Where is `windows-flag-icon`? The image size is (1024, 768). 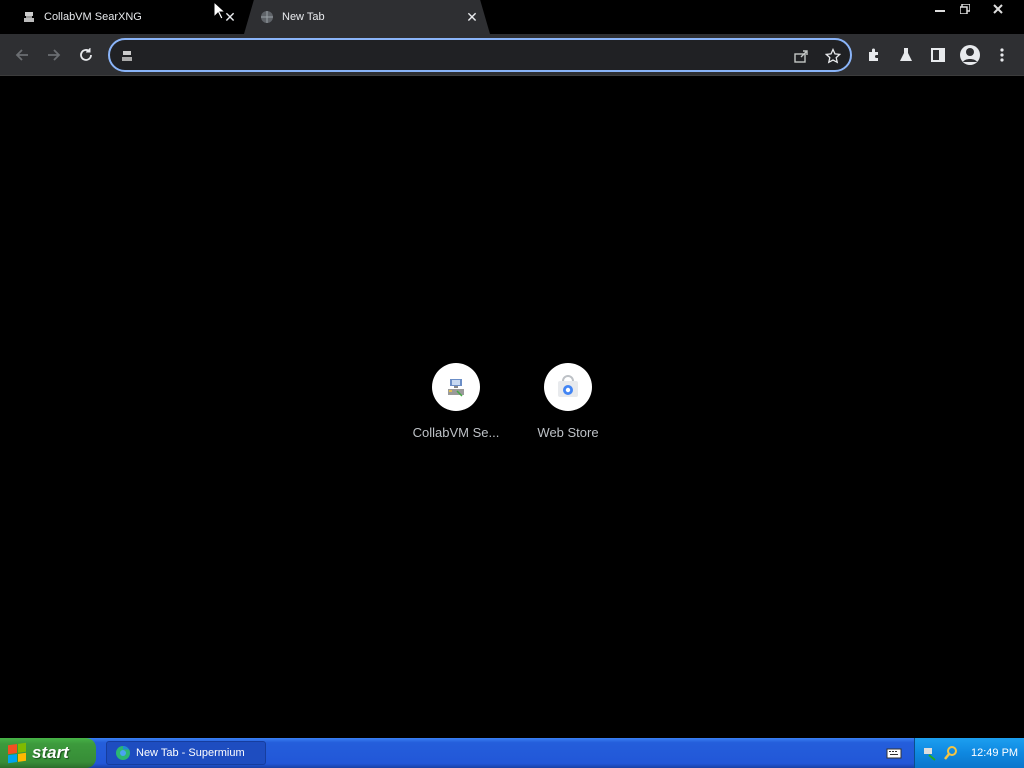
windows-flag-icon is located at coordinates (17, 753).